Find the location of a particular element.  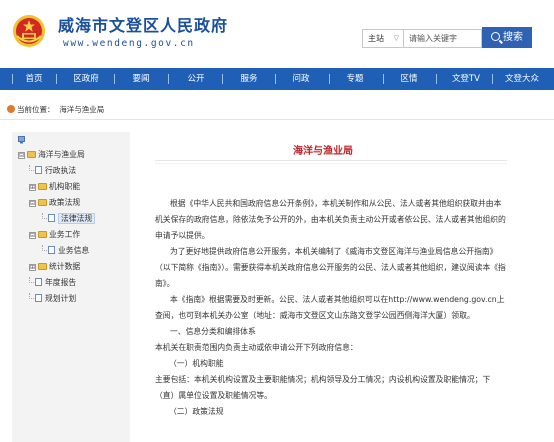

tree-root-icon is located at coordinates (21, 140).